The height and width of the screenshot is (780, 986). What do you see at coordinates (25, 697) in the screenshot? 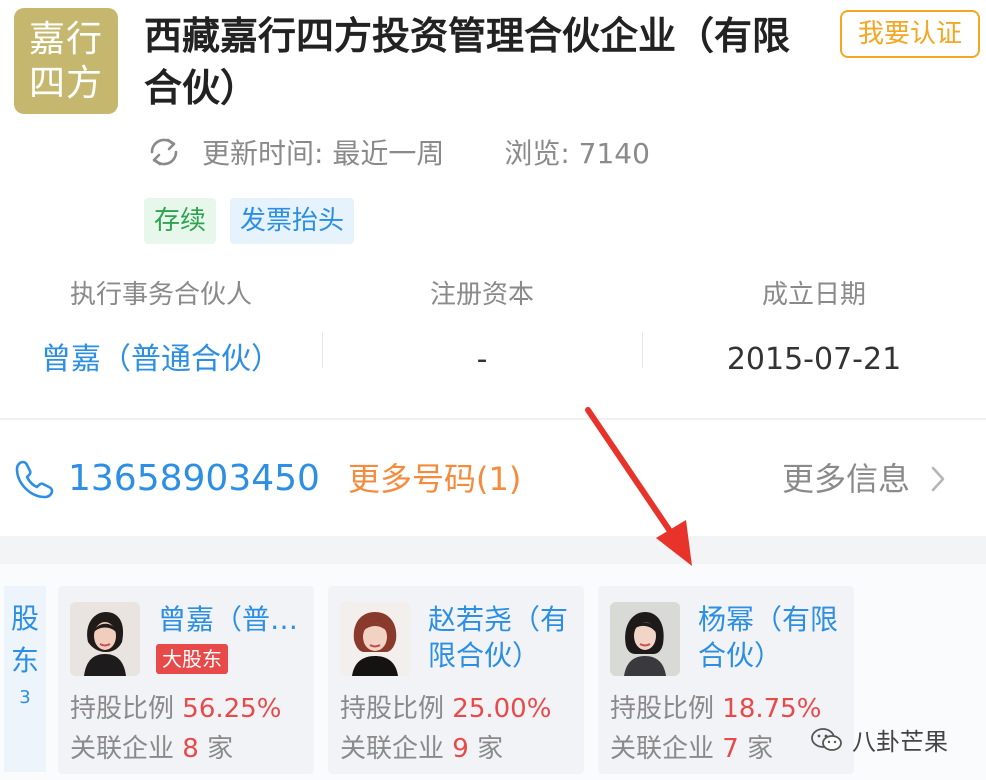
I see `shareholders-count: 3` at bounding box center [25, 697].